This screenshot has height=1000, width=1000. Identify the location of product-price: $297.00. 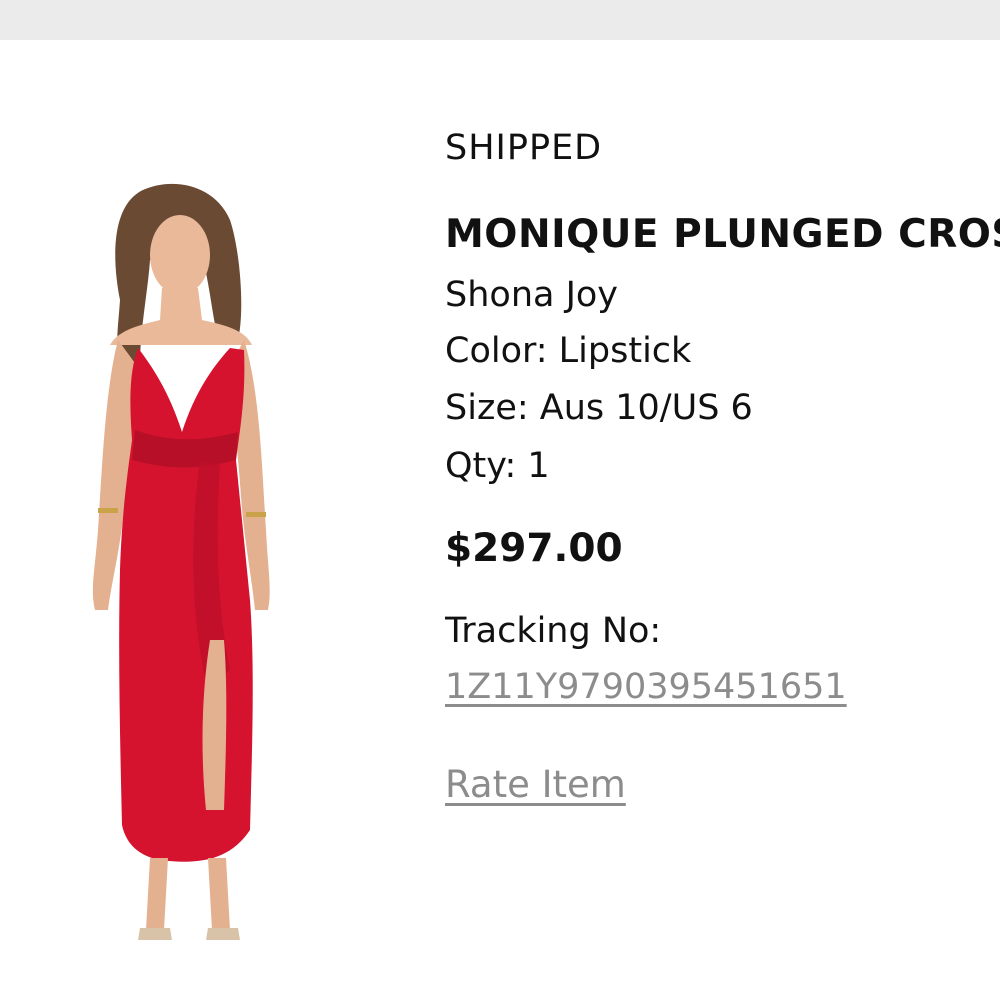
(534, 548).